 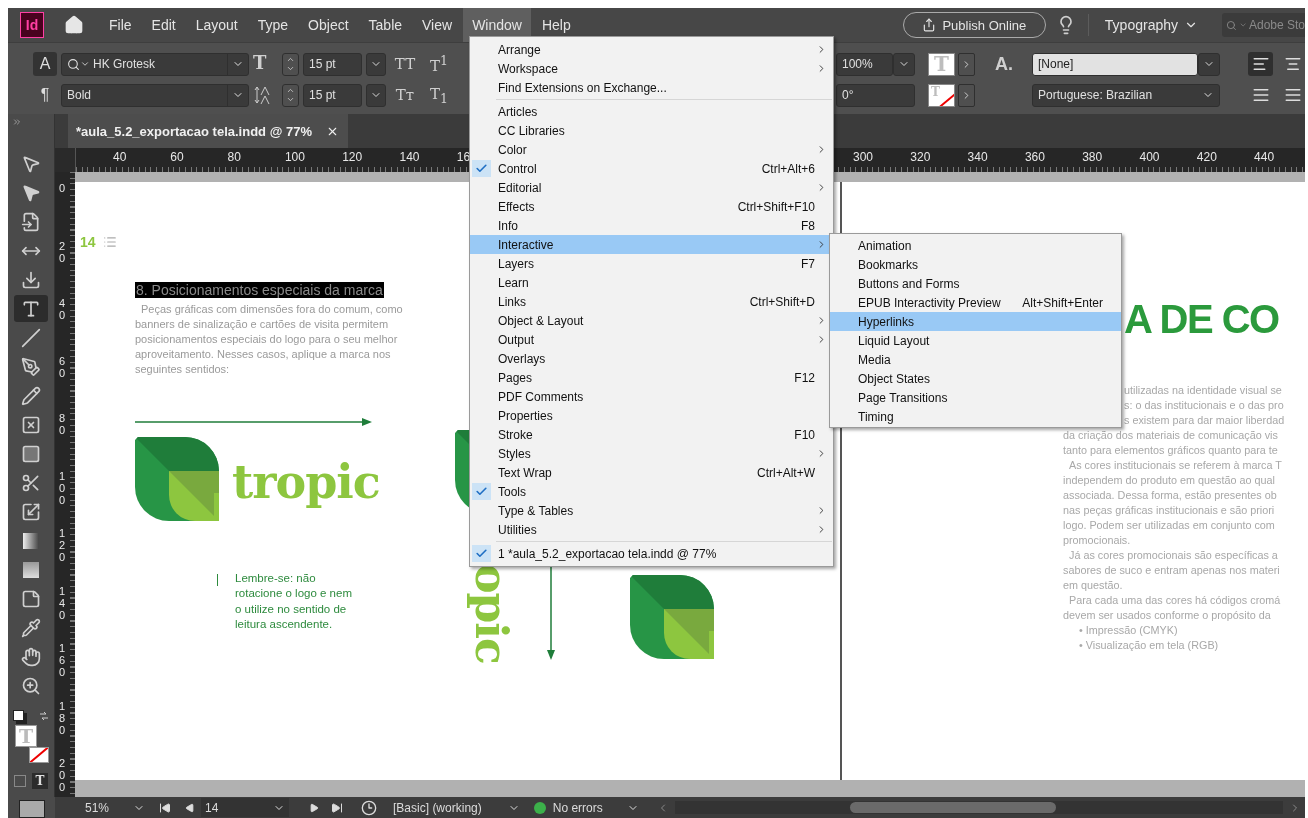 I want to click on menu-item: File, so click(x=120, y=25).